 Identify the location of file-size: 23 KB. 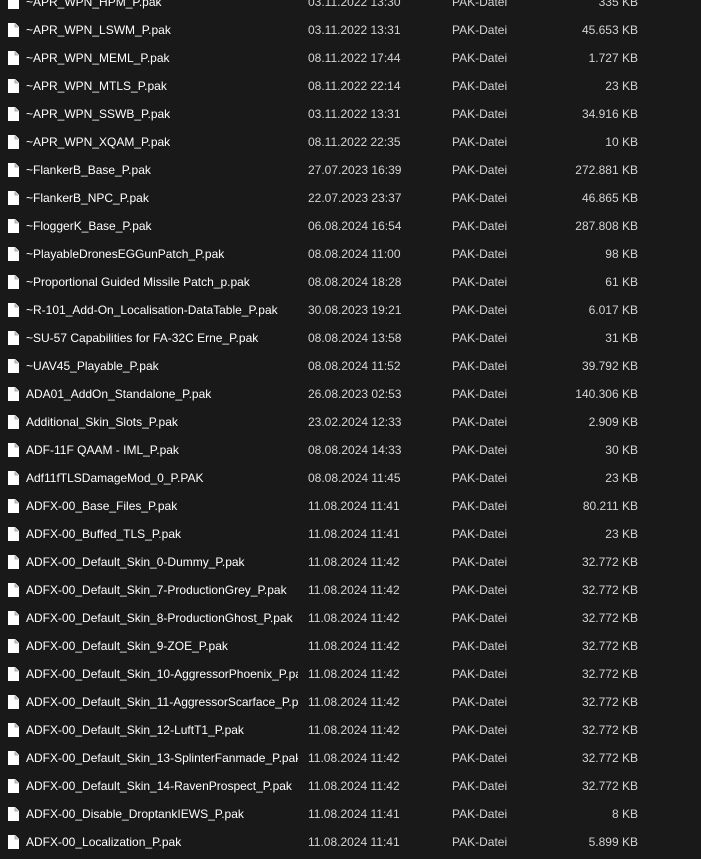
(621, 534).